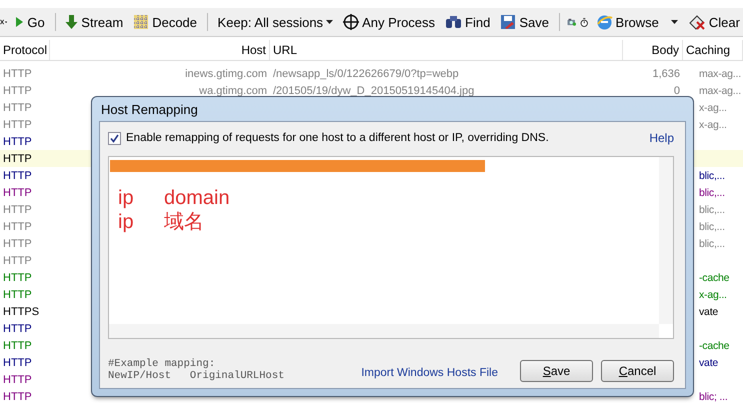  Describe the element at coordinates (29, 22) in the screenshot. I see `toolbar-button: Go` at that location.